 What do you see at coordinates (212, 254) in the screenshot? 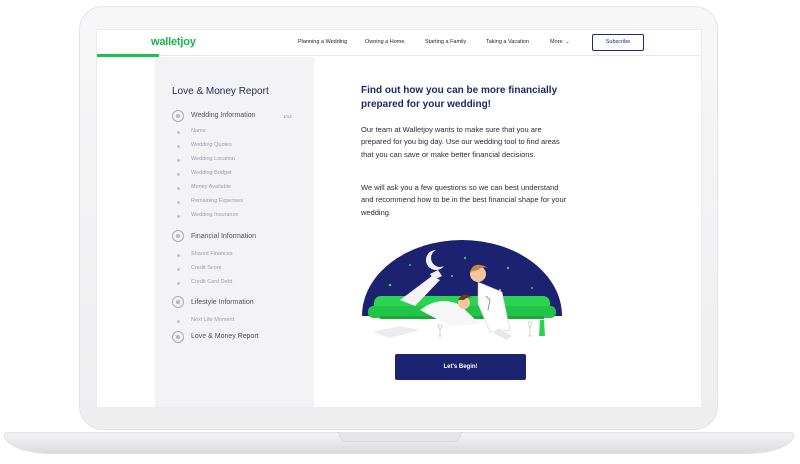
I see `sidebar-item-shared-finances: Shared Finances` at bounding box center [212, 254].